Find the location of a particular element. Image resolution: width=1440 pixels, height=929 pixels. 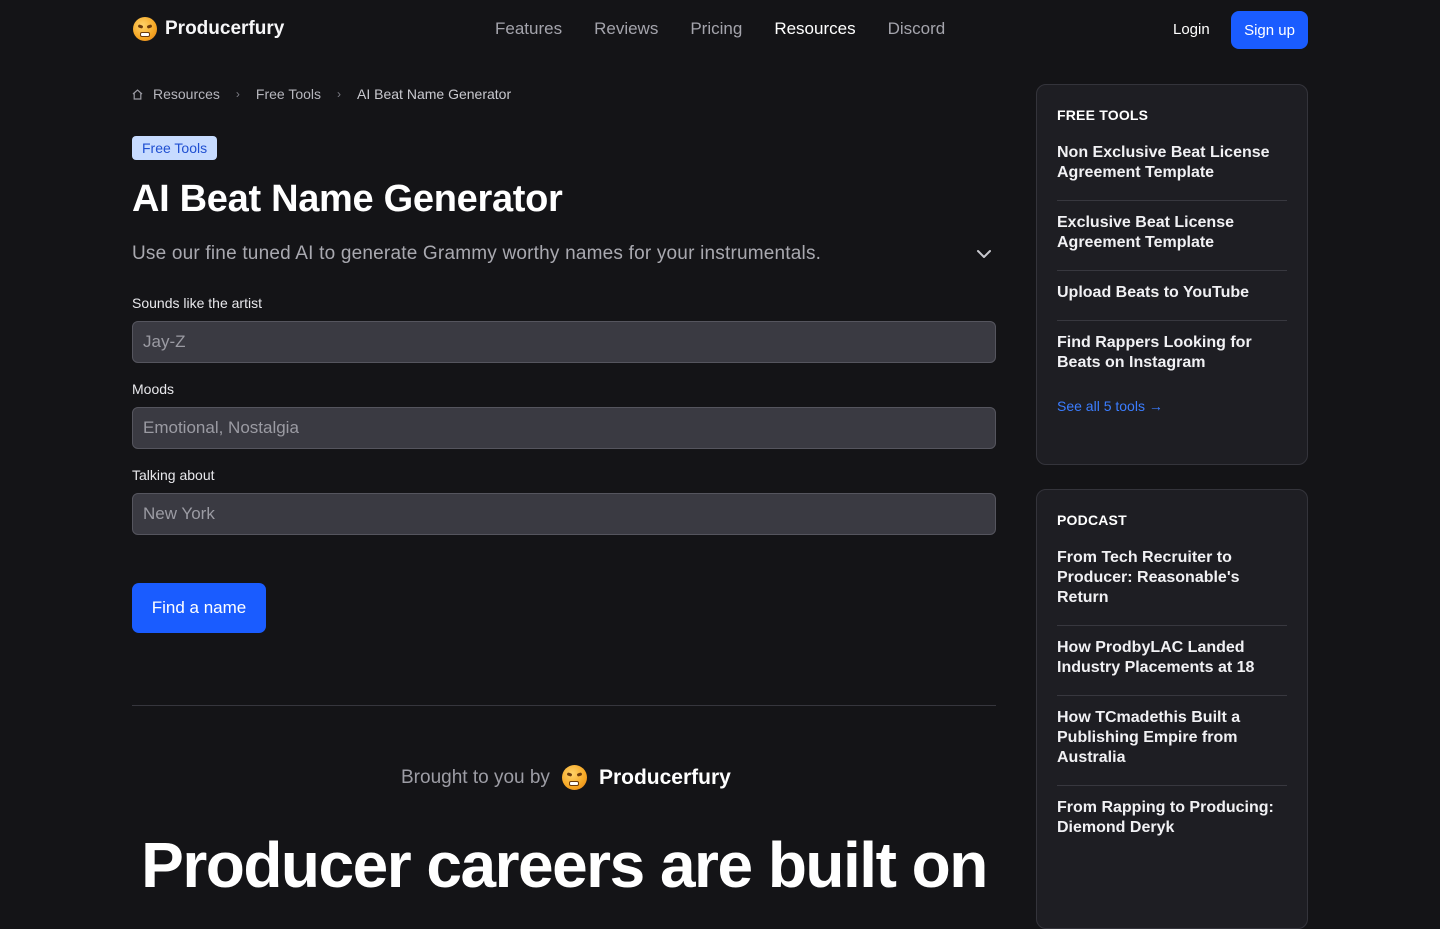

free-tools-heading: FREE TOOLS is located at coordinates (1103, 115).